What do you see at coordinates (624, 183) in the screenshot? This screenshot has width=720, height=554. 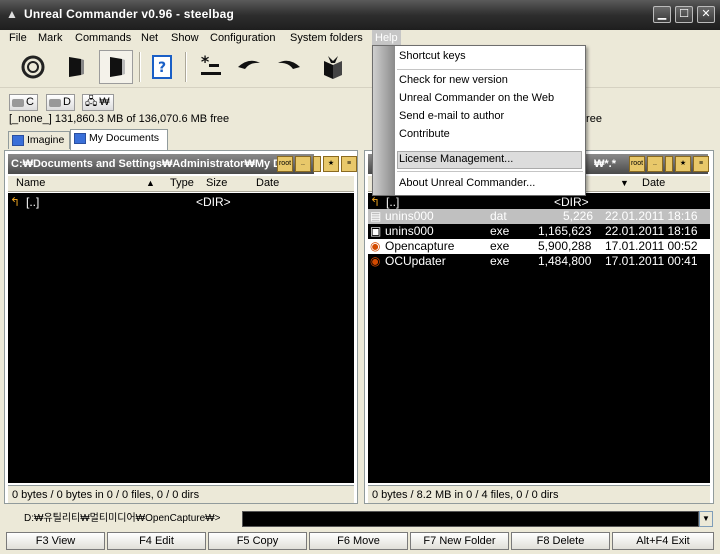 I see `sort-arrow-icon: ▼` at bounding box center [624, 183].